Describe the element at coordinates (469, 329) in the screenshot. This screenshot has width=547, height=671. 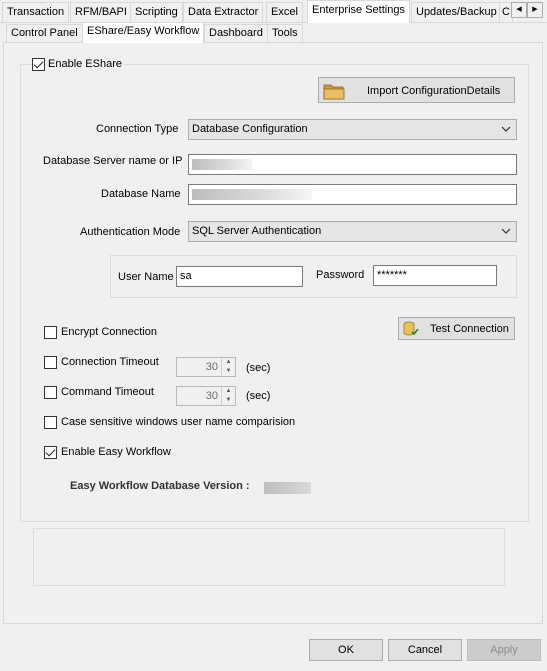
I see `test-connection-label: Test Connection` at that location.